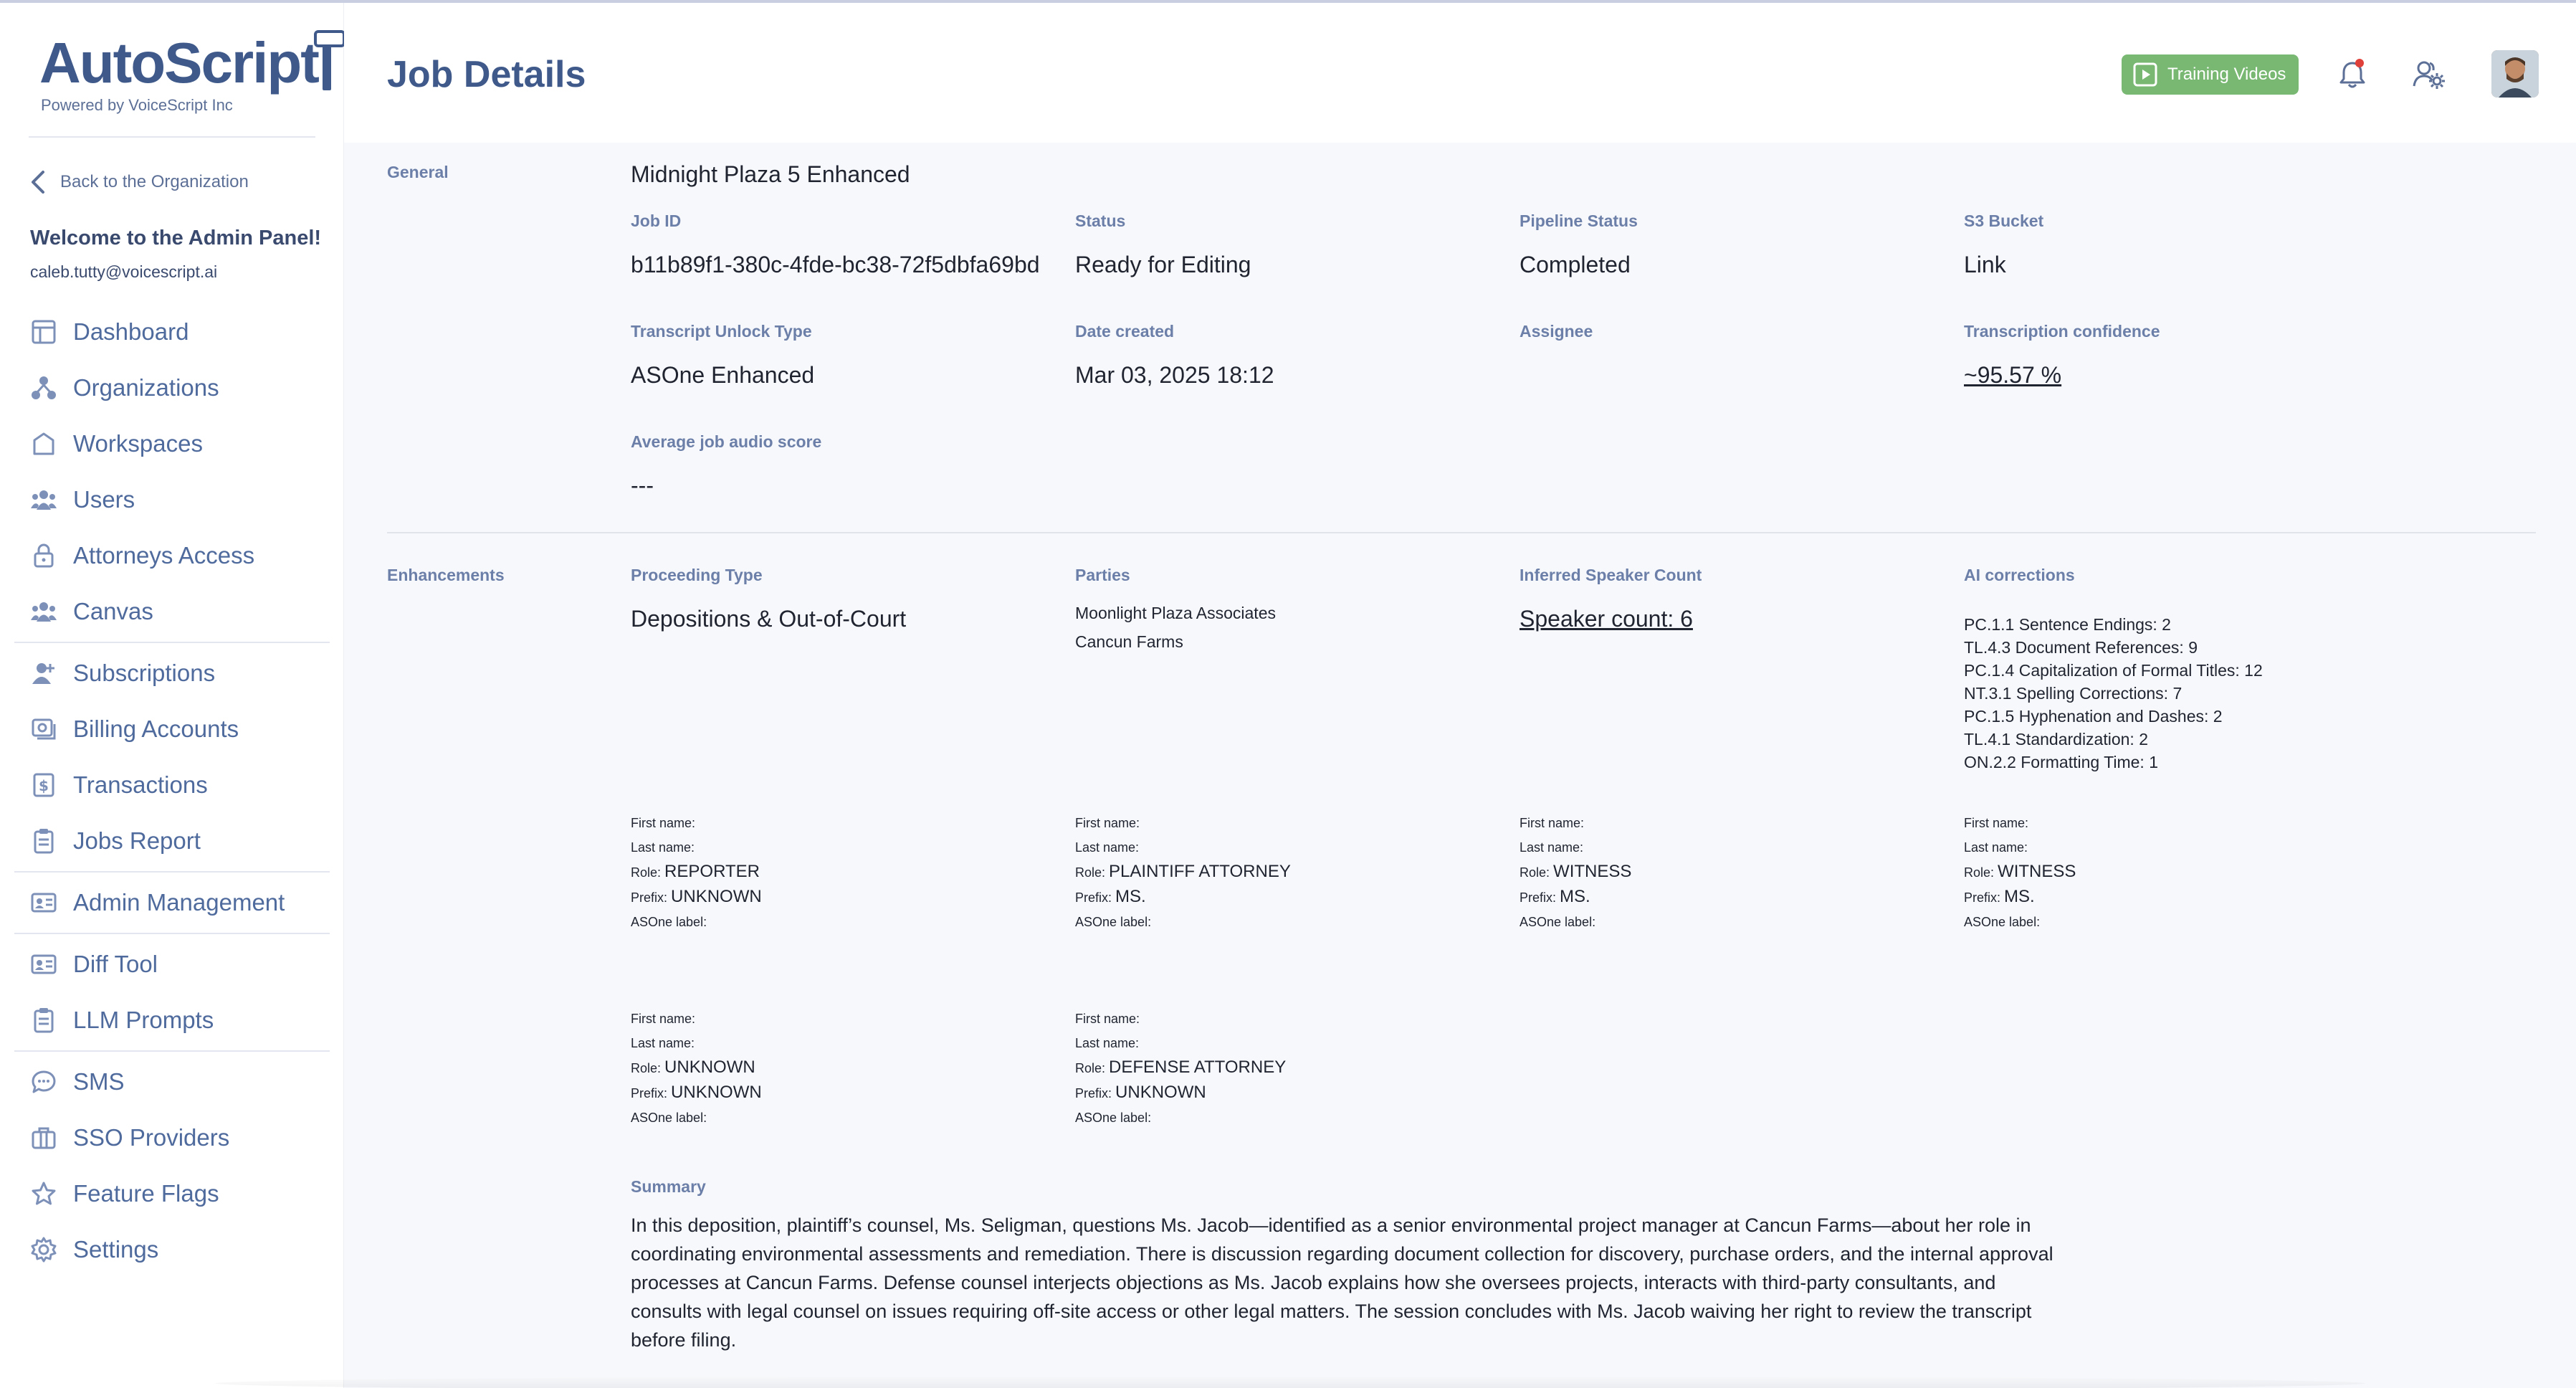 This screenshot has width=2576, height=1388. I want to click on average-audio-score-value: ---, so click(642, 485).